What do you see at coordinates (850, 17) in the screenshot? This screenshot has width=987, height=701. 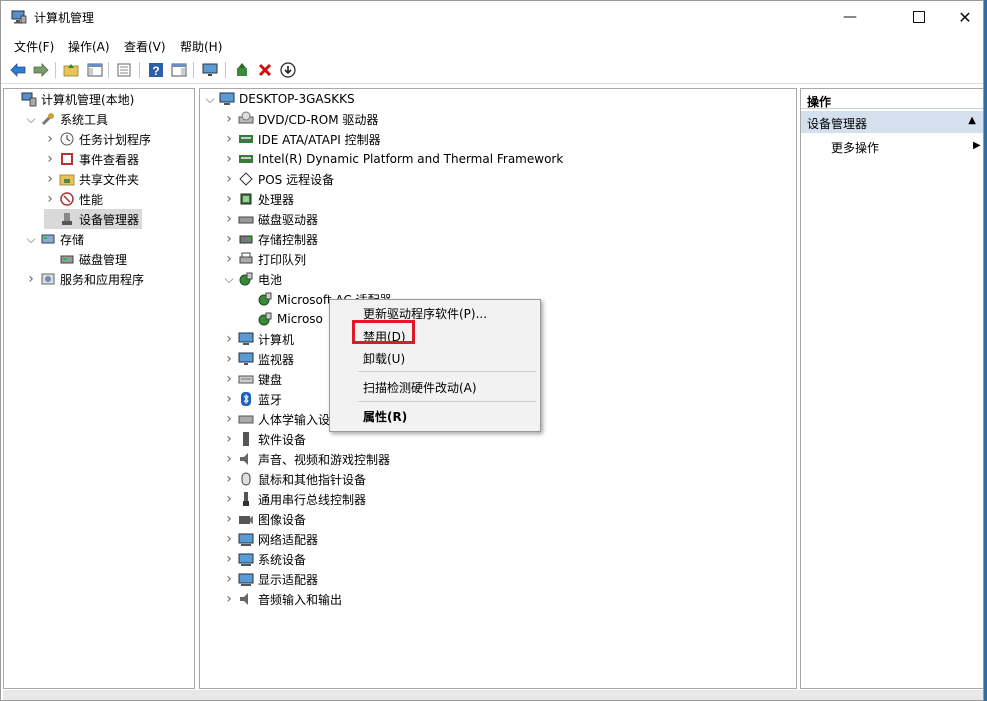 I see `minimize-button: —` at bounding box center [850, 17].